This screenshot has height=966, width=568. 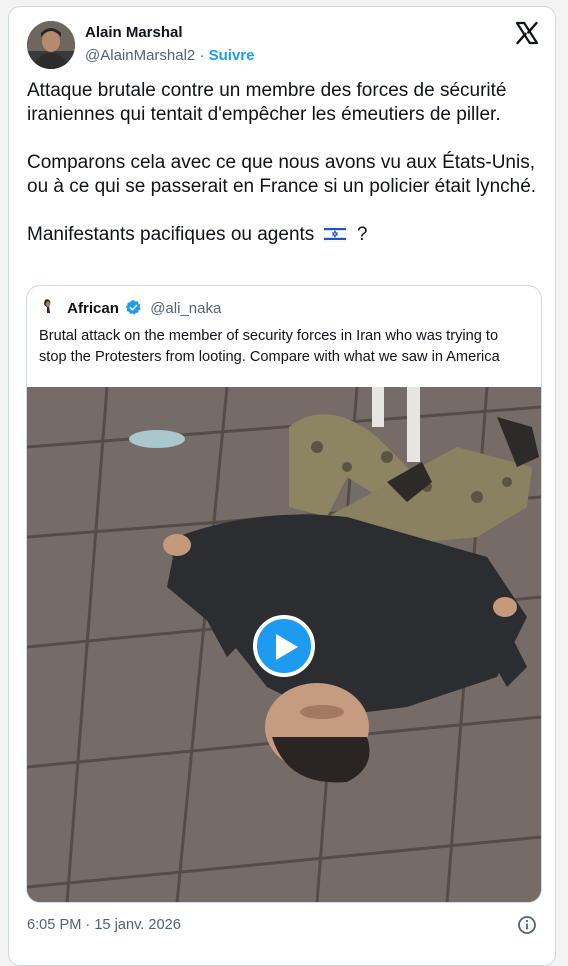 I want to click on tweet-last-line-start: Manifestants pacifiques ou agents, so click(x=171, y=234).